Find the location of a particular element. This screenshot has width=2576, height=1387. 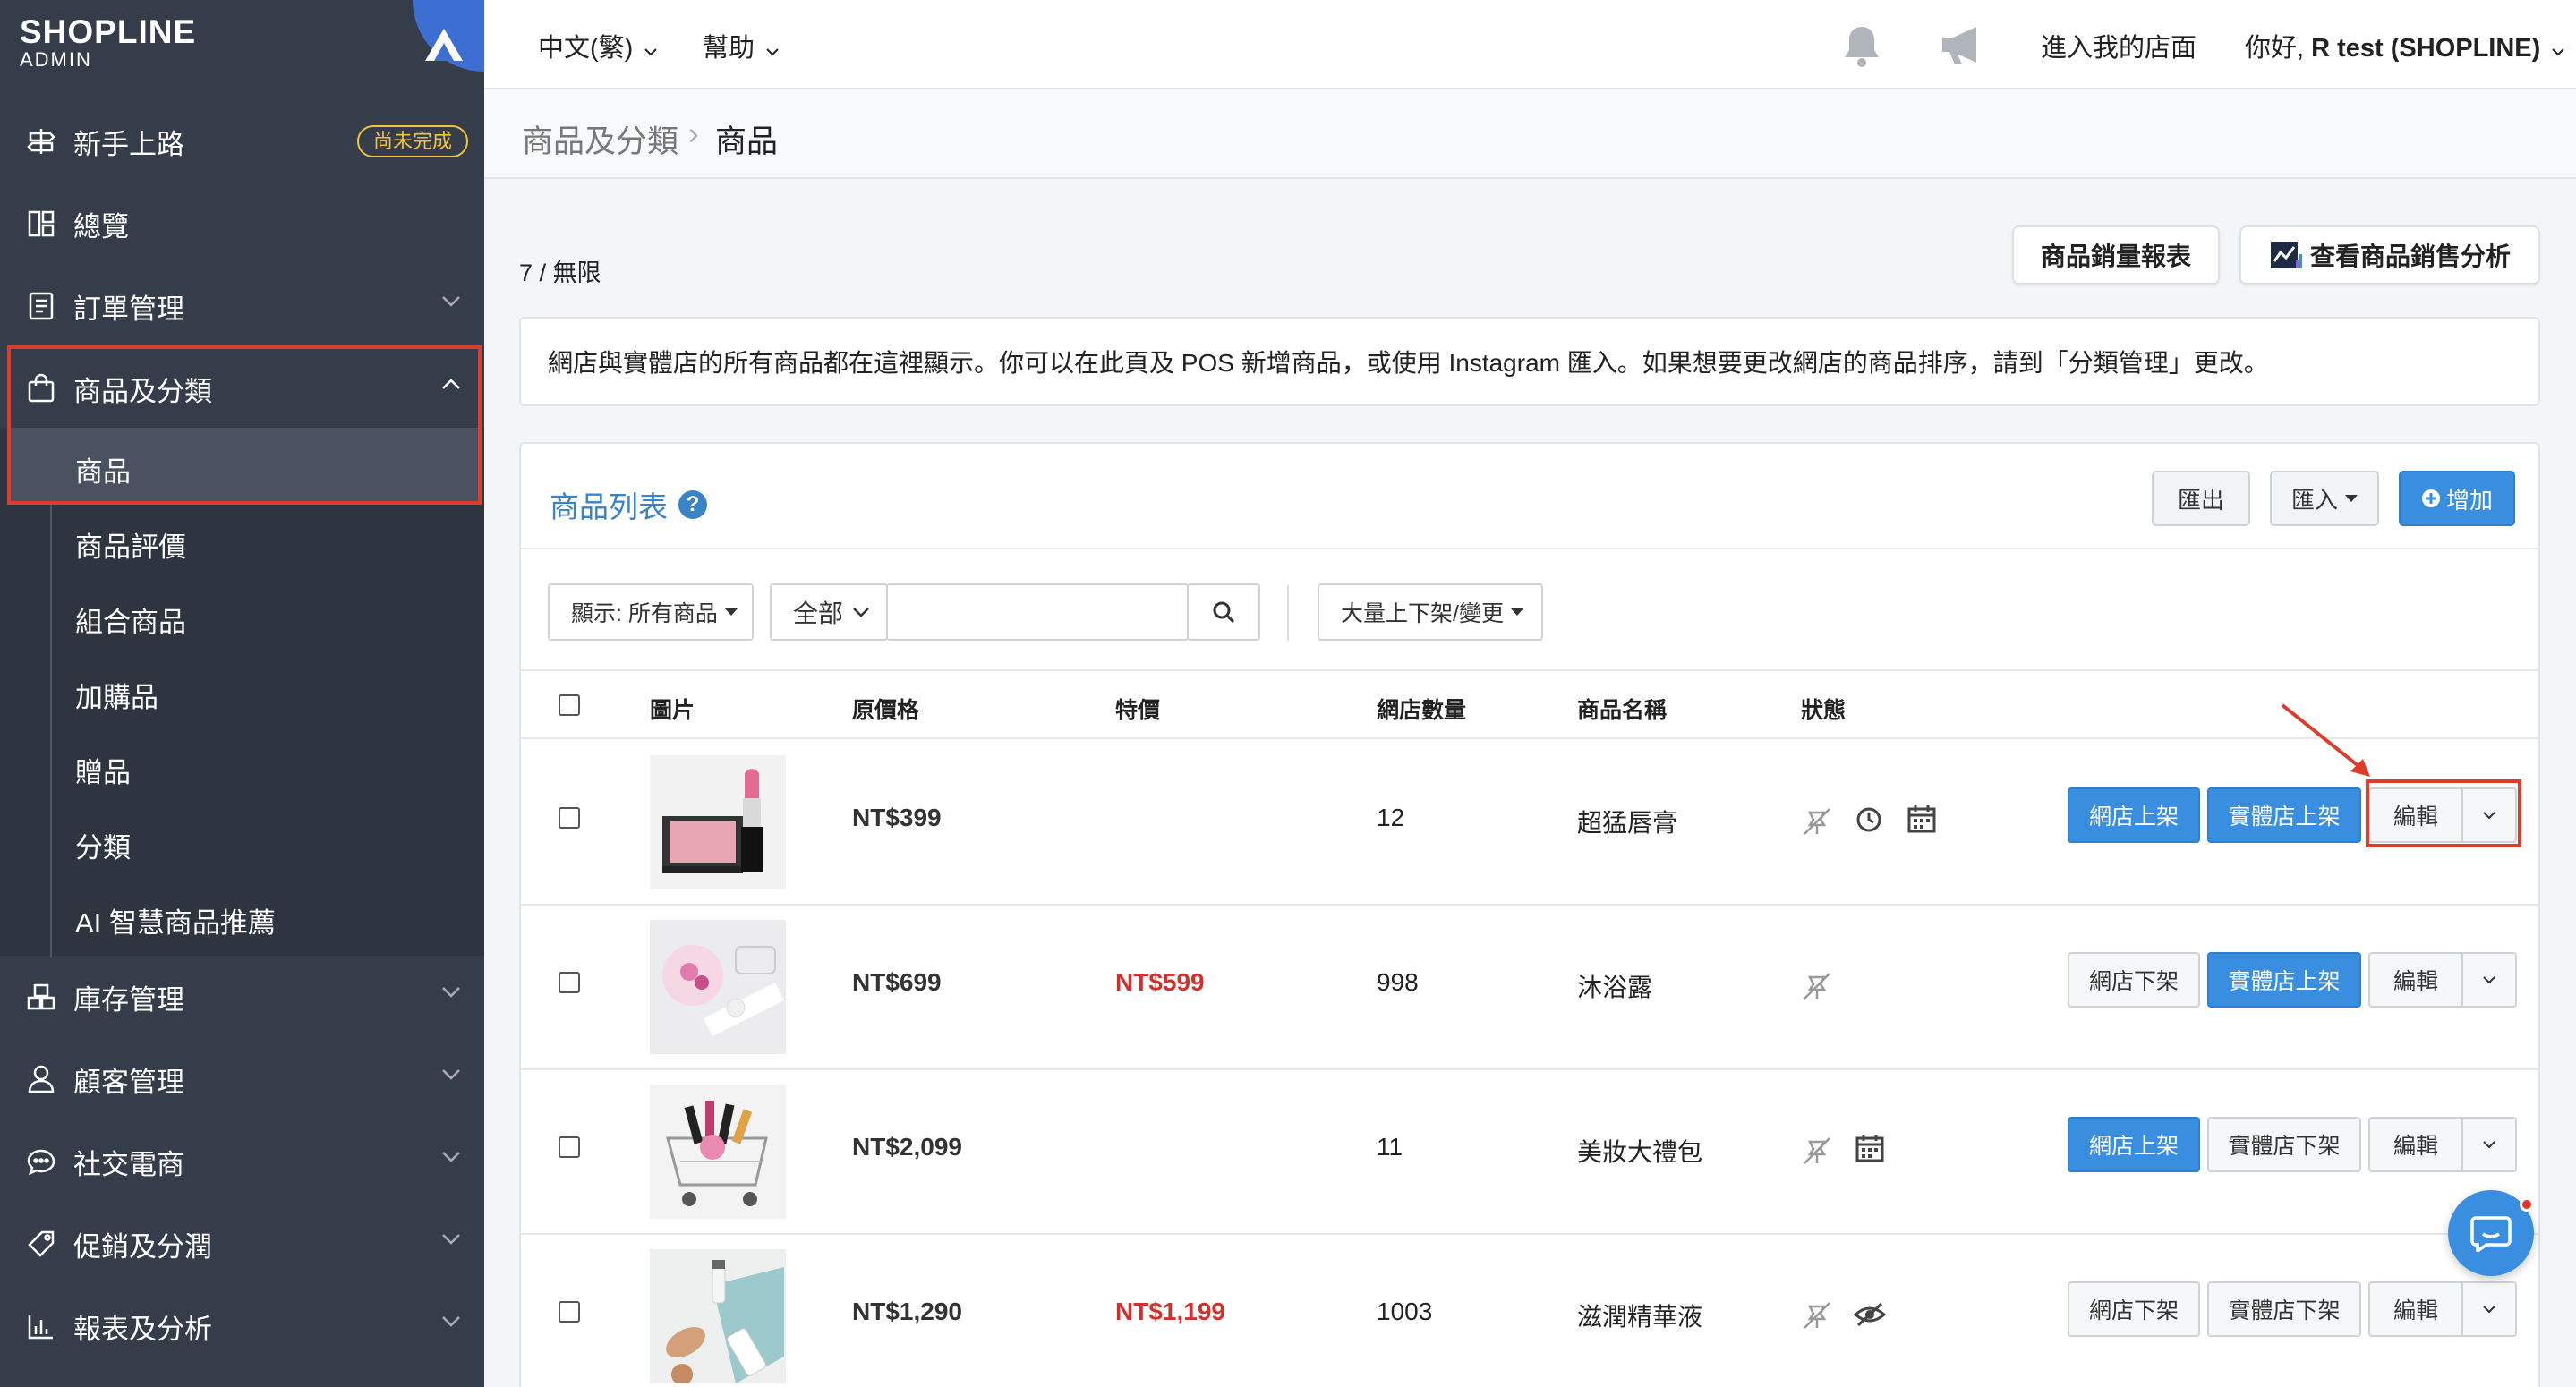

sidebar-item-orders: 訂單管理 is located at coordinates (242, 306).